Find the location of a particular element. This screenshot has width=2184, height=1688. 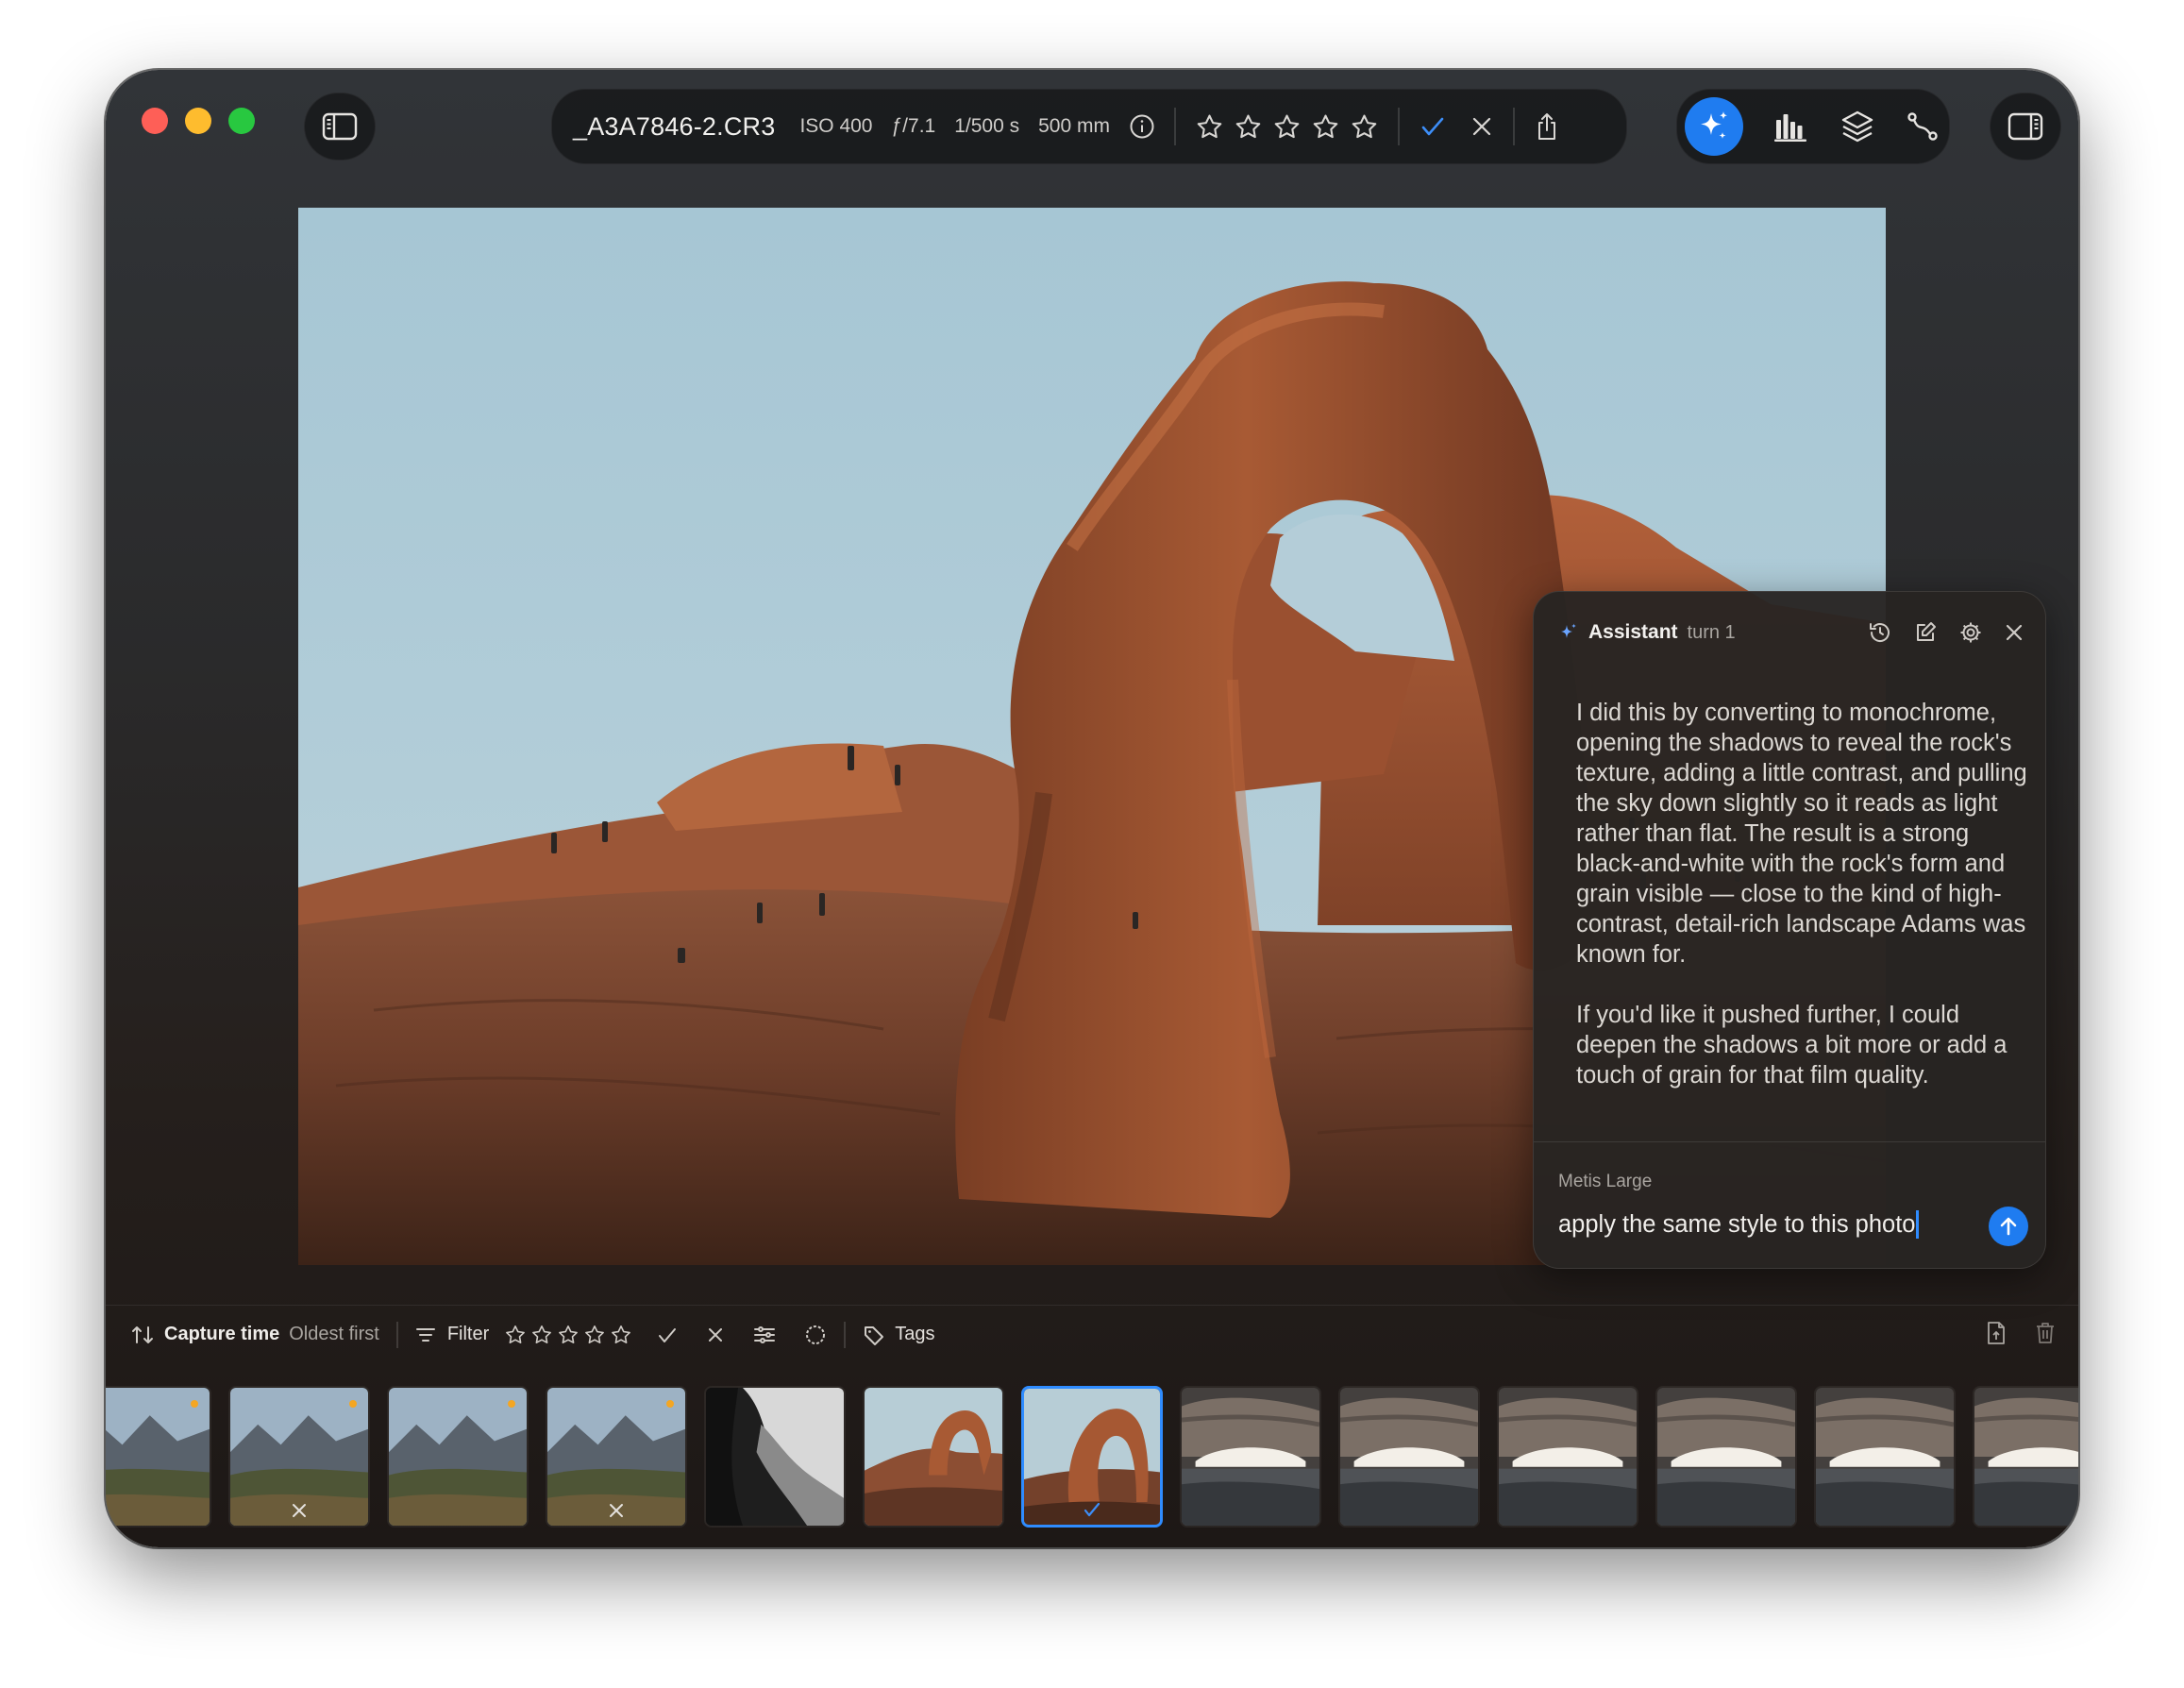

filter-picked-button is located at coordinates (667, 1335).